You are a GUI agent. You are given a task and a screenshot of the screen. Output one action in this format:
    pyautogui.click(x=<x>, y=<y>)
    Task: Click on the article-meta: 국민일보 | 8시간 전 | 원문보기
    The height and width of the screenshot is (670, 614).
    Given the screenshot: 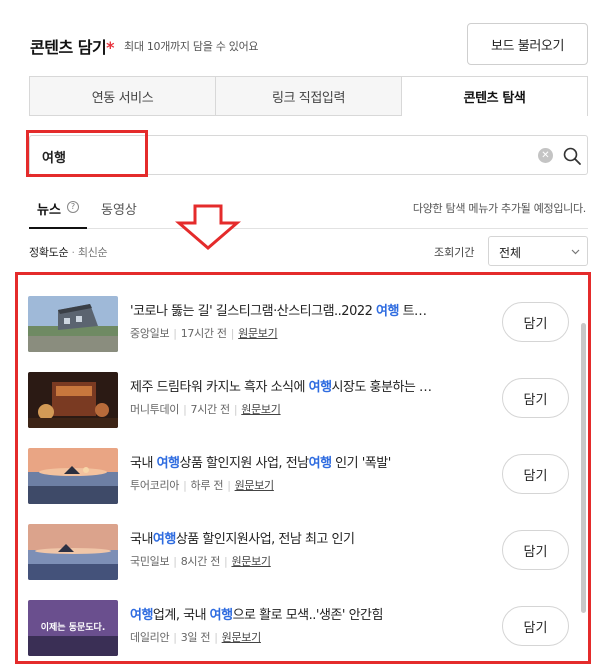 What is the action you would take?
    pyautogui.click(x=200, y=561)
    